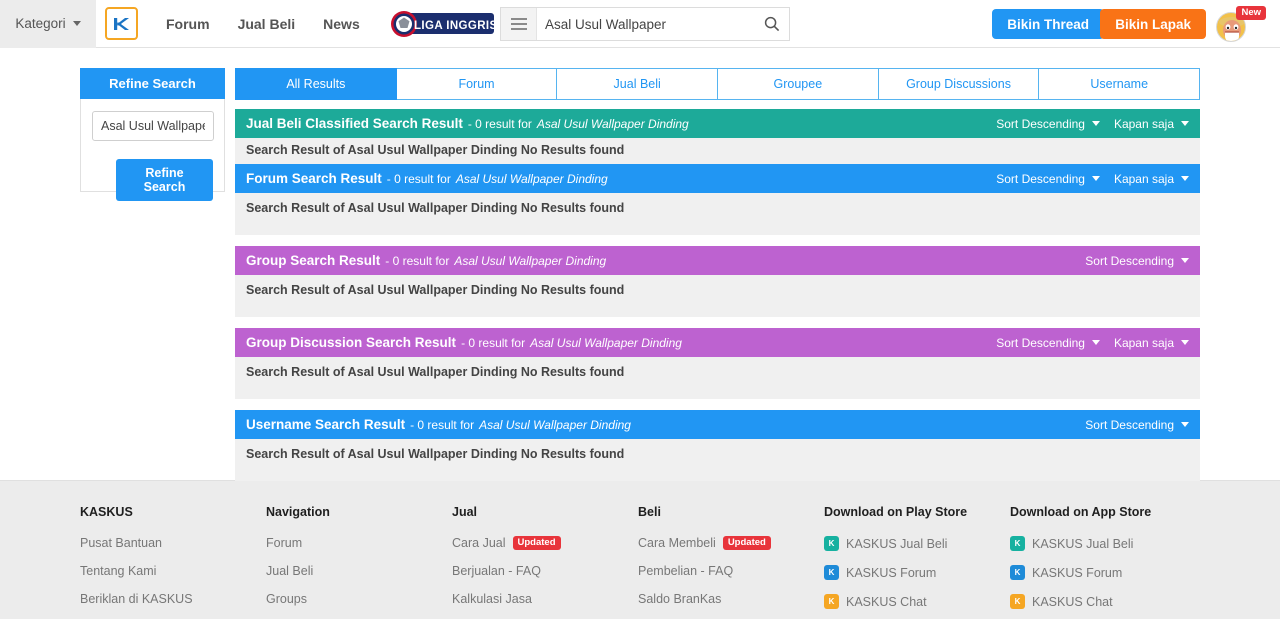 The image size is (1280, 619). What do you see at coordinates (354, 123) in the screenshot?
I see `section-title: Jual Beli Classified Search Result` at bounding box center [354, 123].